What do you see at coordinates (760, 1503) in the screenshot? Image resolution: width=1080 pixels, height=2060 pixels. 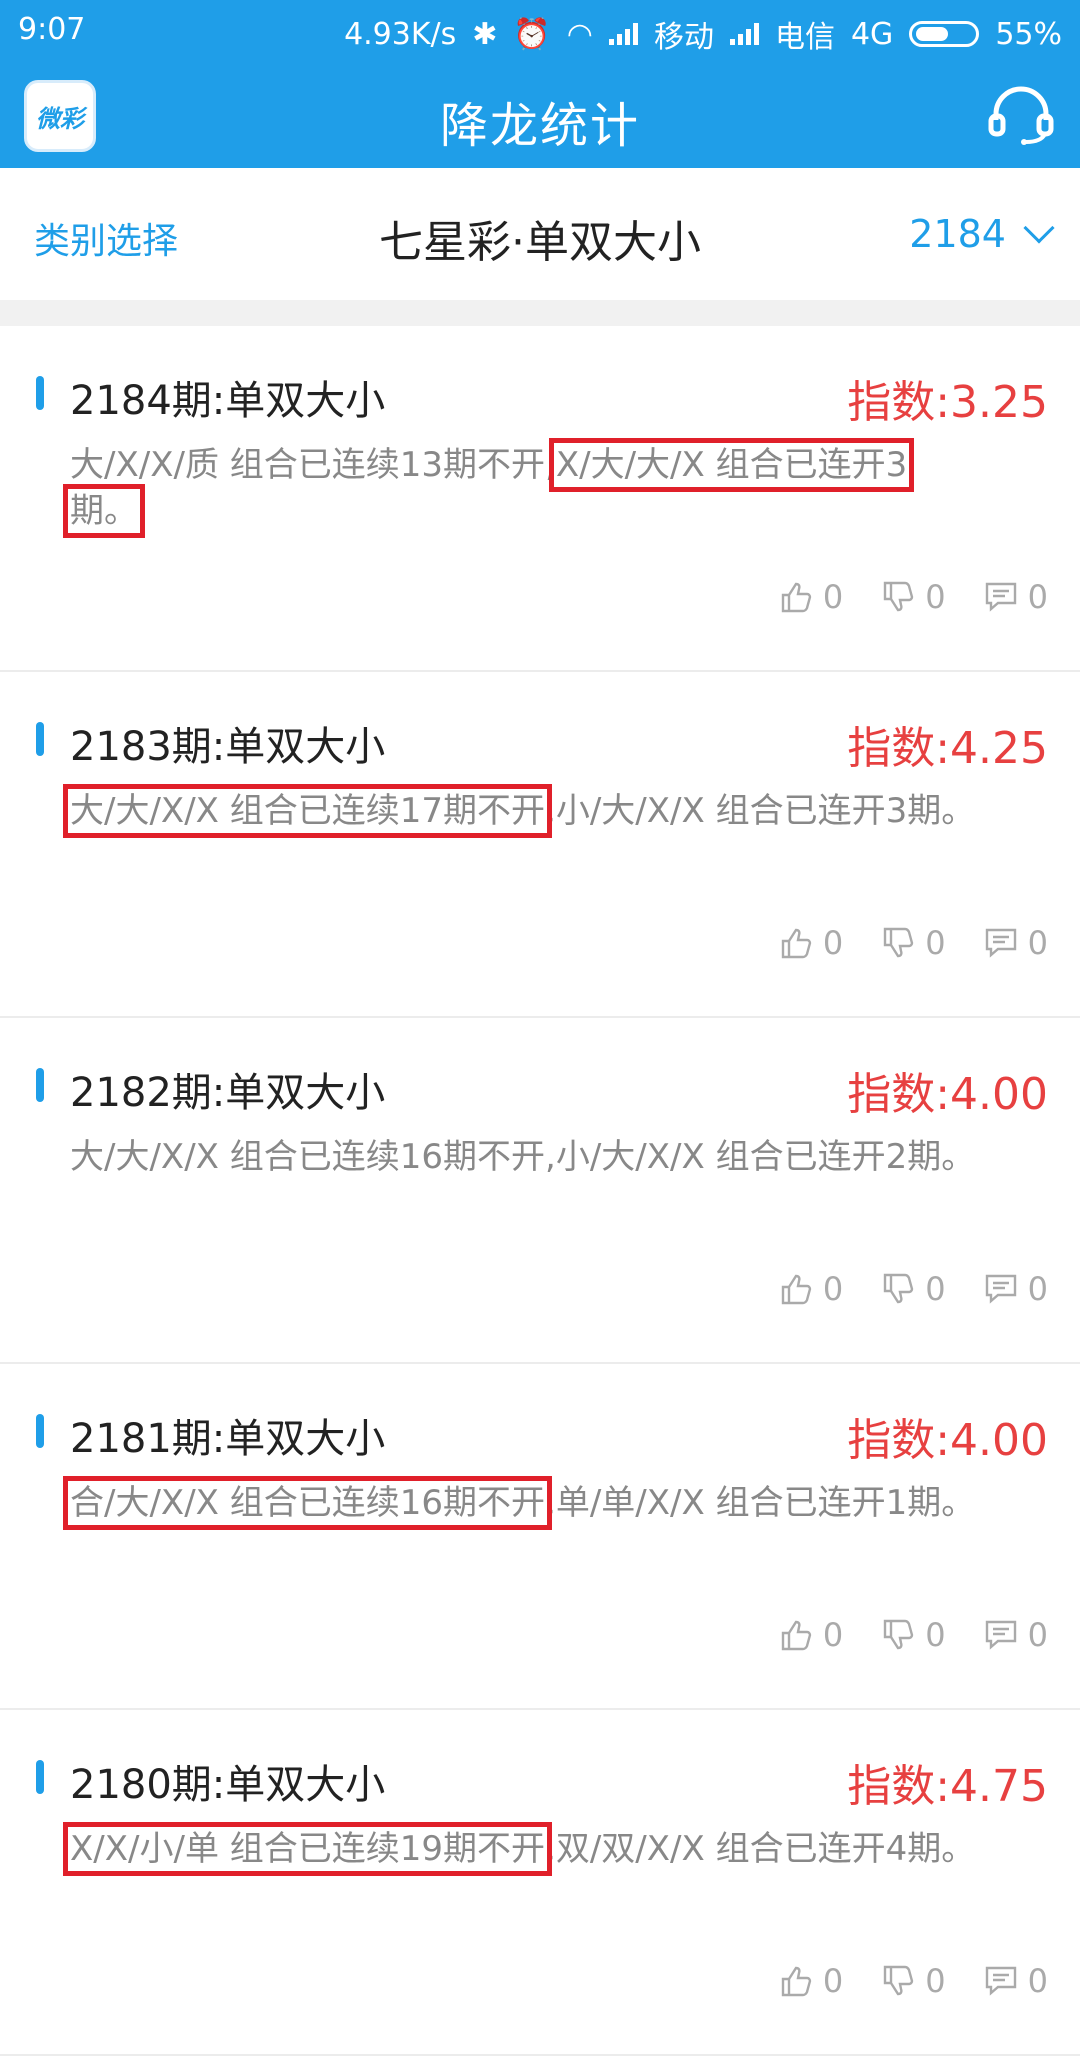 I see `desc-part: ,单/单/X/X 组合已连开1期。` at bounding box center [760, 1503].